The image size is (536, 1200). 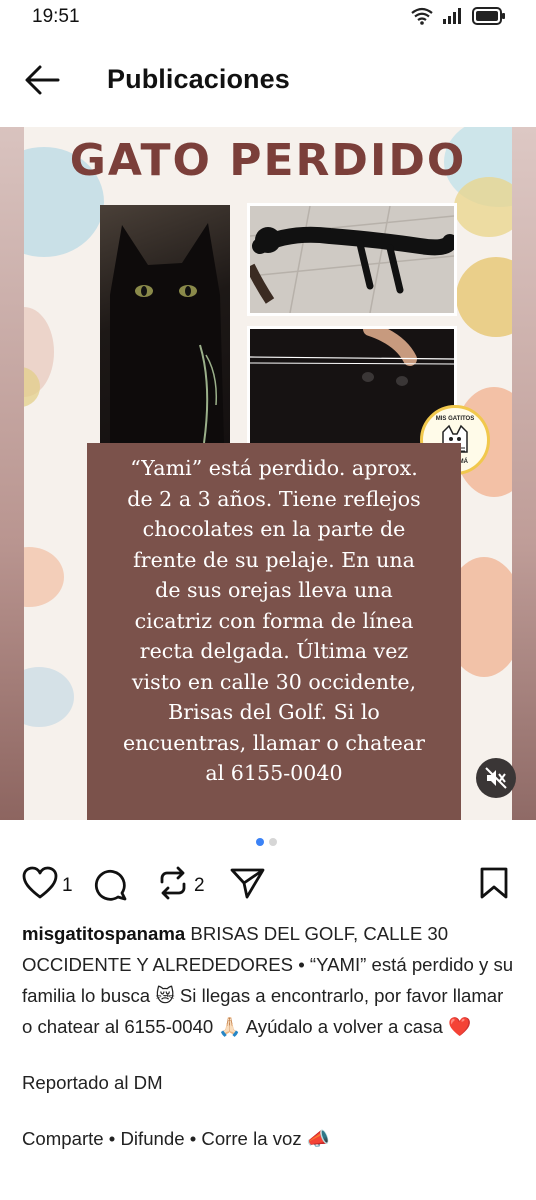 What do you see at coordinates (274, 773) in the screenshot?
I see `description-line: al 6155-0040` at bounding box center [274, 773].